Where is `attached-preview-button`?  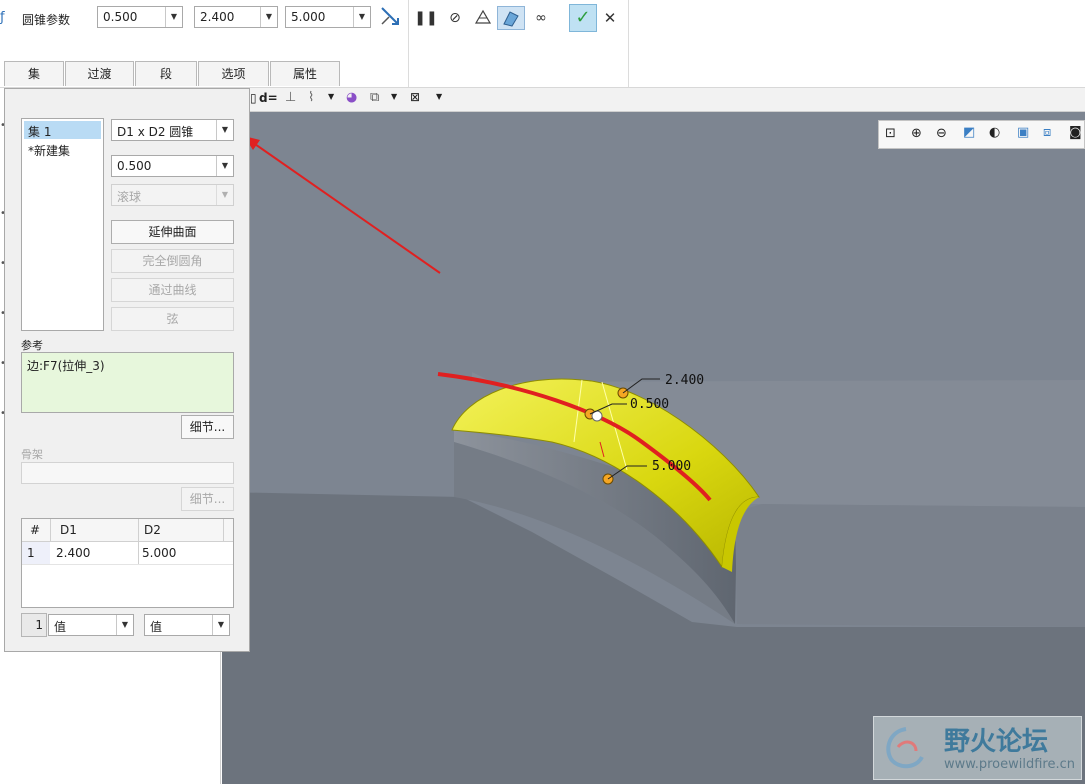
attached-preview-button is located at coordinates (511, 18).